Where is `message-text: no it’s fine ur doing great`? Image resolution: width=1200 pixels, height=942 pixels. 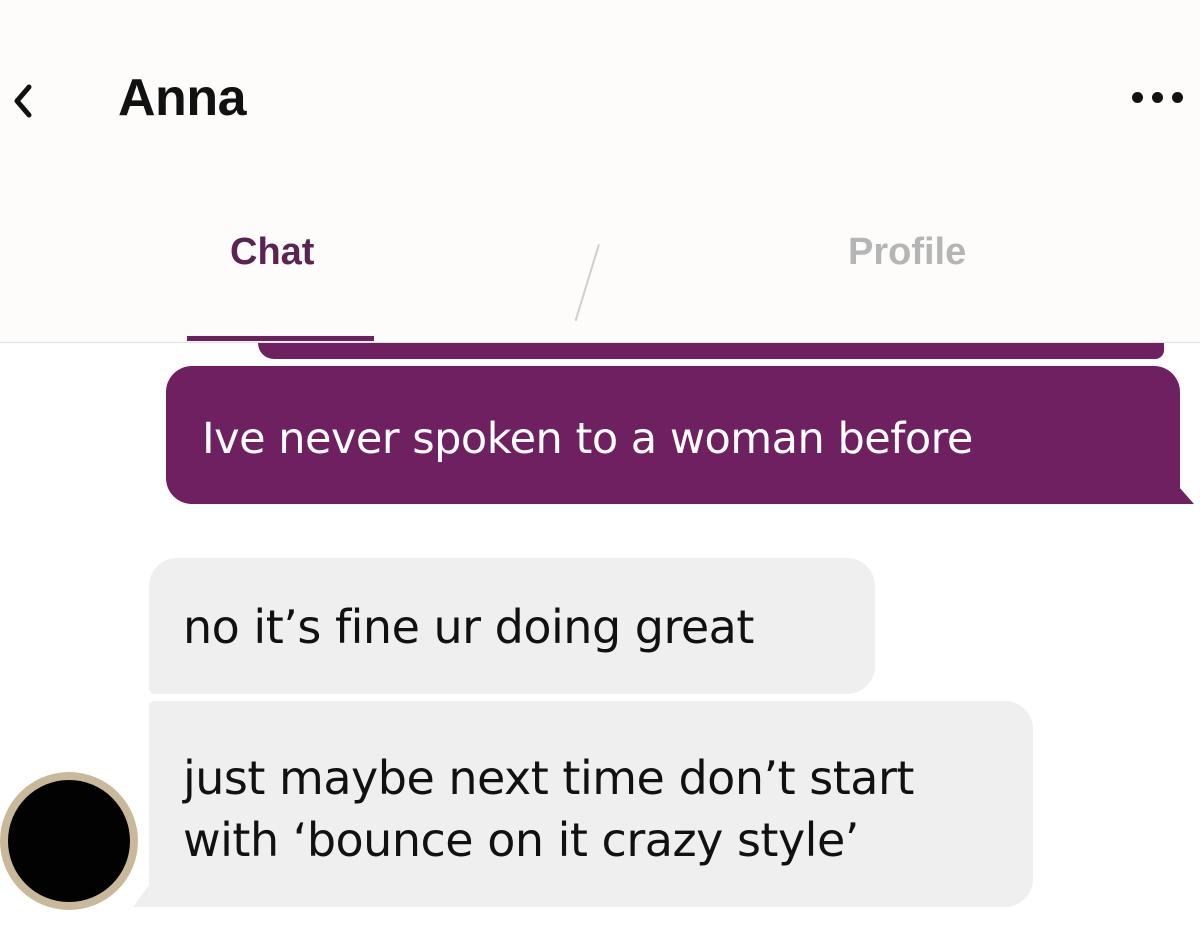 message-text: no it’s fine ur doing great is located at coordinates (468, 627).